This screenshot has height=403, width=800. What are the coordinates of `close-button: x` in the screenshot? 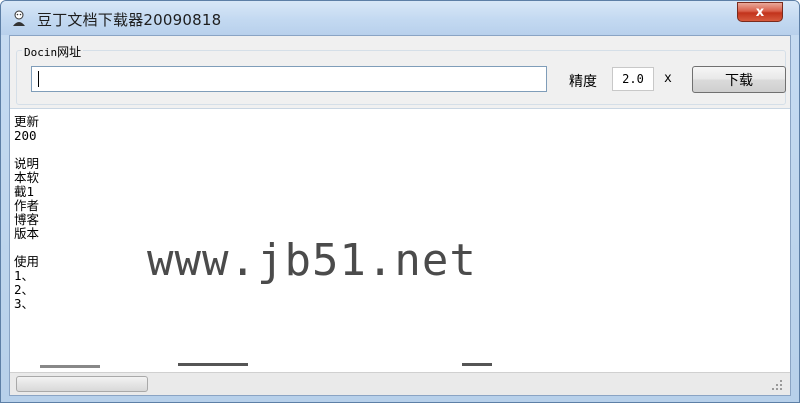 It's located at (760, 12).